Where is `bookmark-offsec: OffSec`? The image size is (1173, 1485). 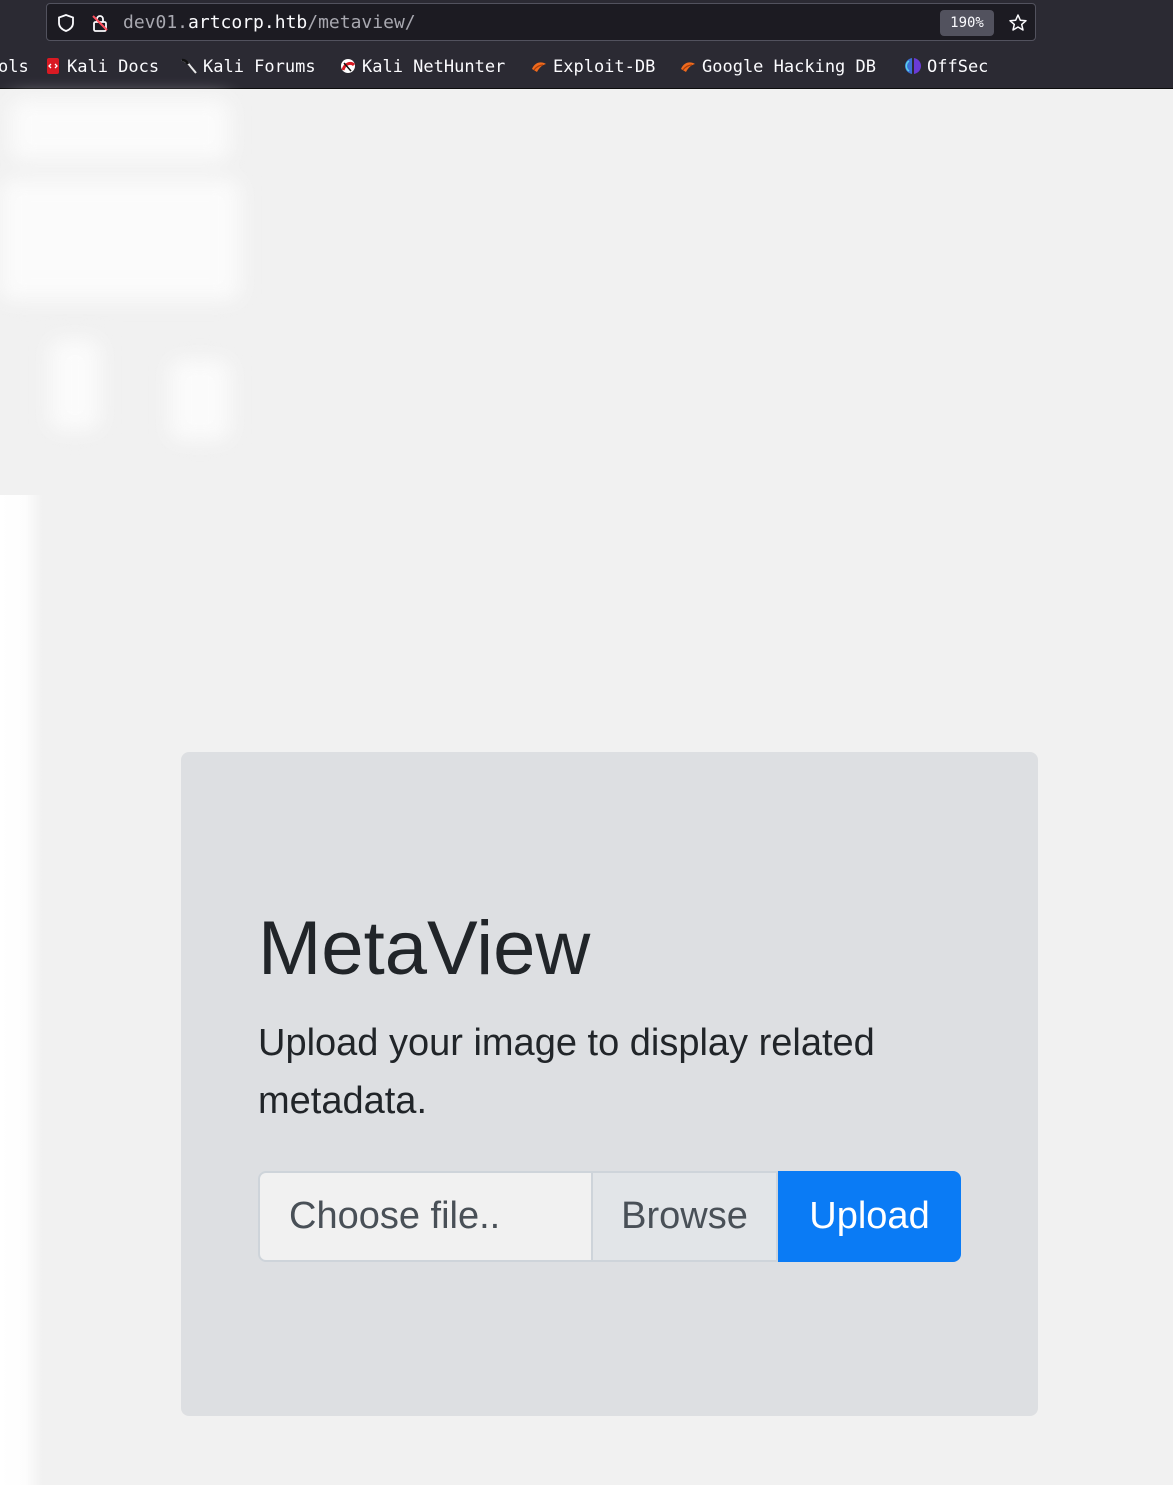 bookmark-offsec: OffSec is located at coordinates (946, 67).